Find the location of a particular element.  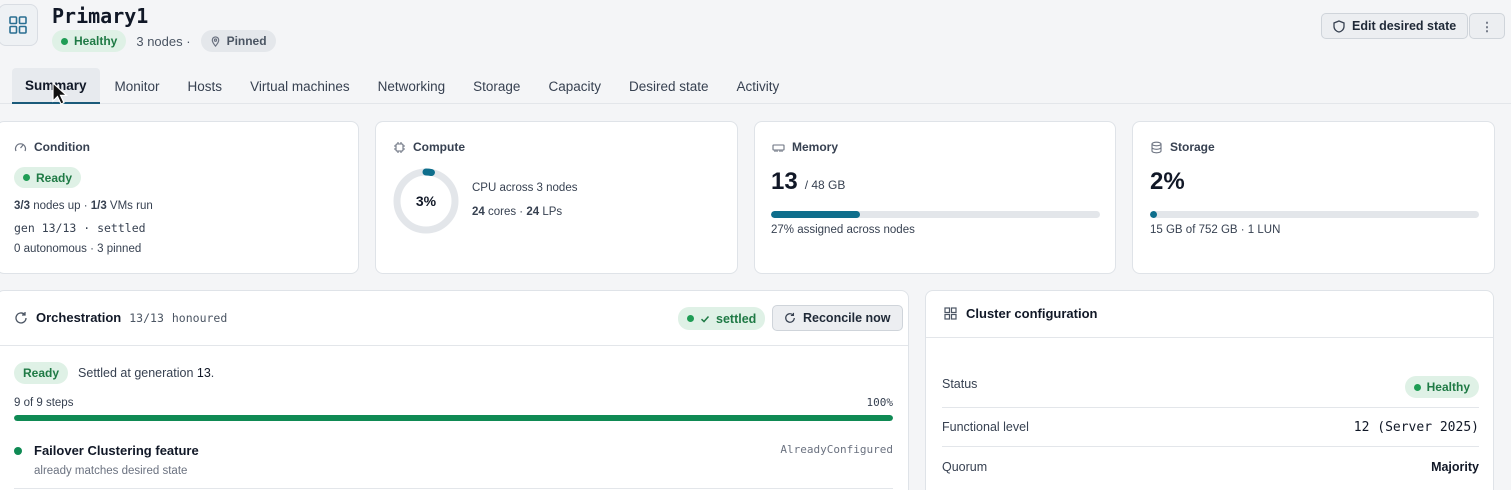

condition-title-row: Condition is located at coordinates (52, 147).